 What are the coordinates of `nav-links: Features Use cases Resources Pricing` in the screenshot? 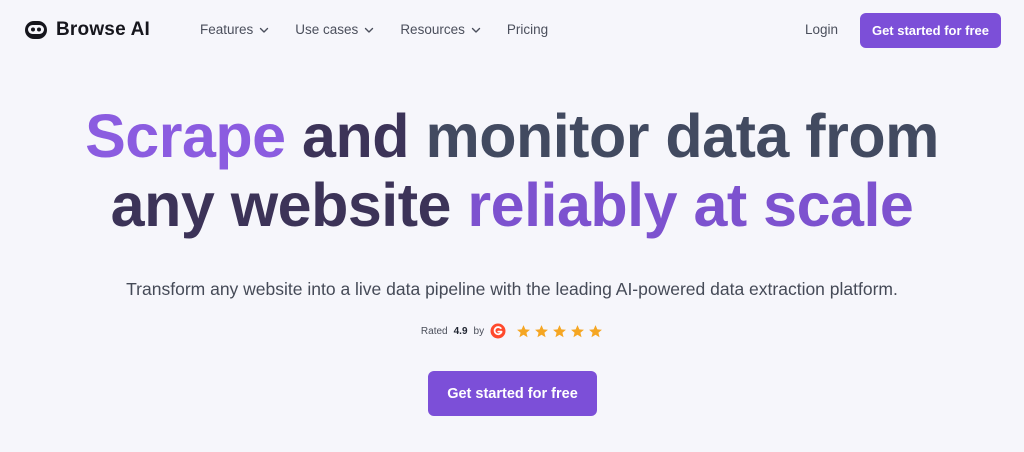 It's located at (374, 29).